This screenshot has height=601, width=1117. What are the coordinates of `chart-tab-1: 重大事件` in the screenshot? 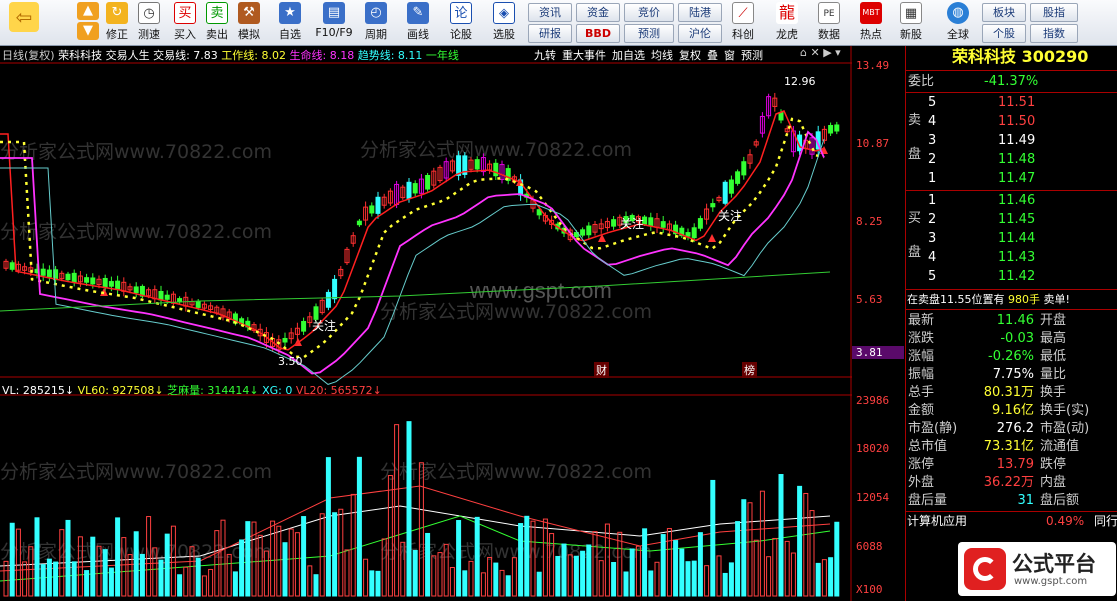 It's located at (584, 55).